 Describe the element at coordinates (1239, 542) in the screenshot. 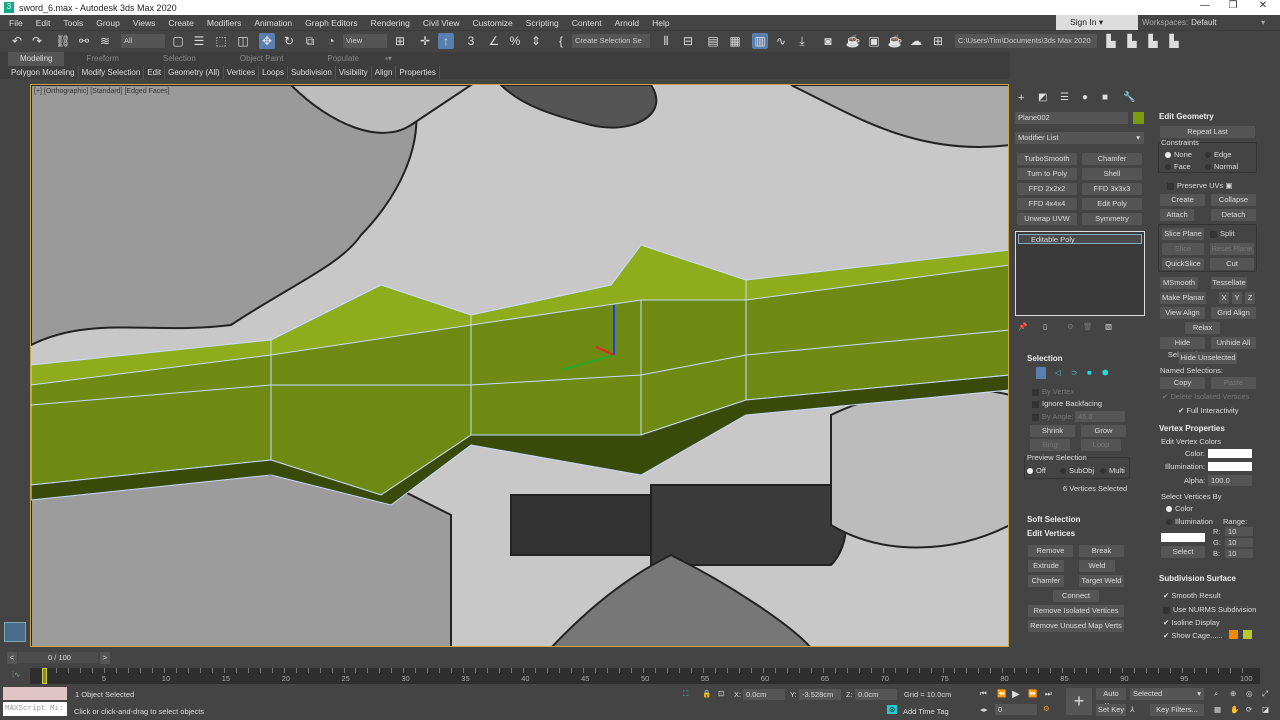

I see `range-g-spinner: 10` at that location.